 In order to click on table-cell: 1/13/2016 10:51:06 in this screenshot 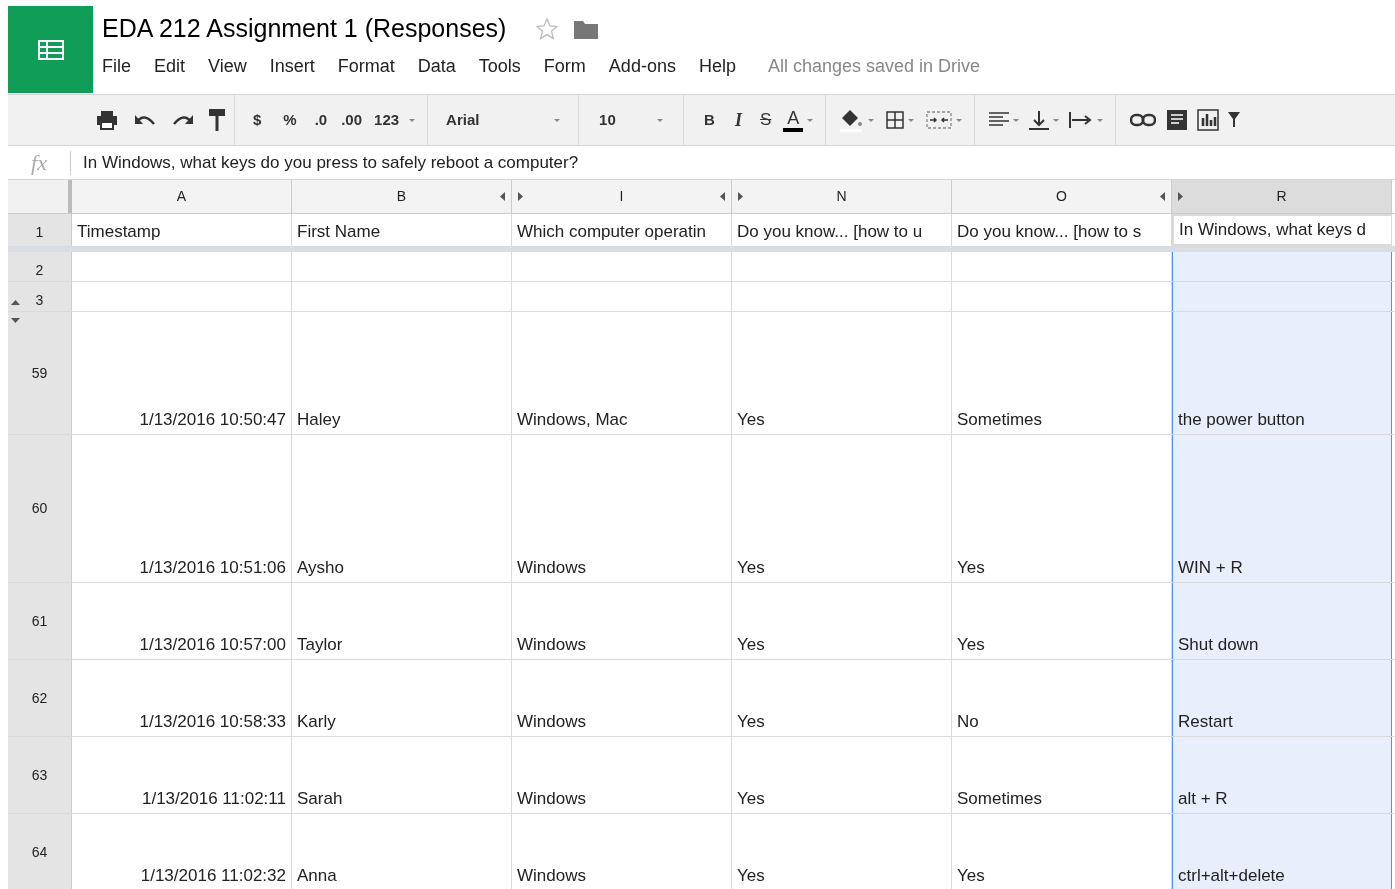, I will do `click(182, 508)`.